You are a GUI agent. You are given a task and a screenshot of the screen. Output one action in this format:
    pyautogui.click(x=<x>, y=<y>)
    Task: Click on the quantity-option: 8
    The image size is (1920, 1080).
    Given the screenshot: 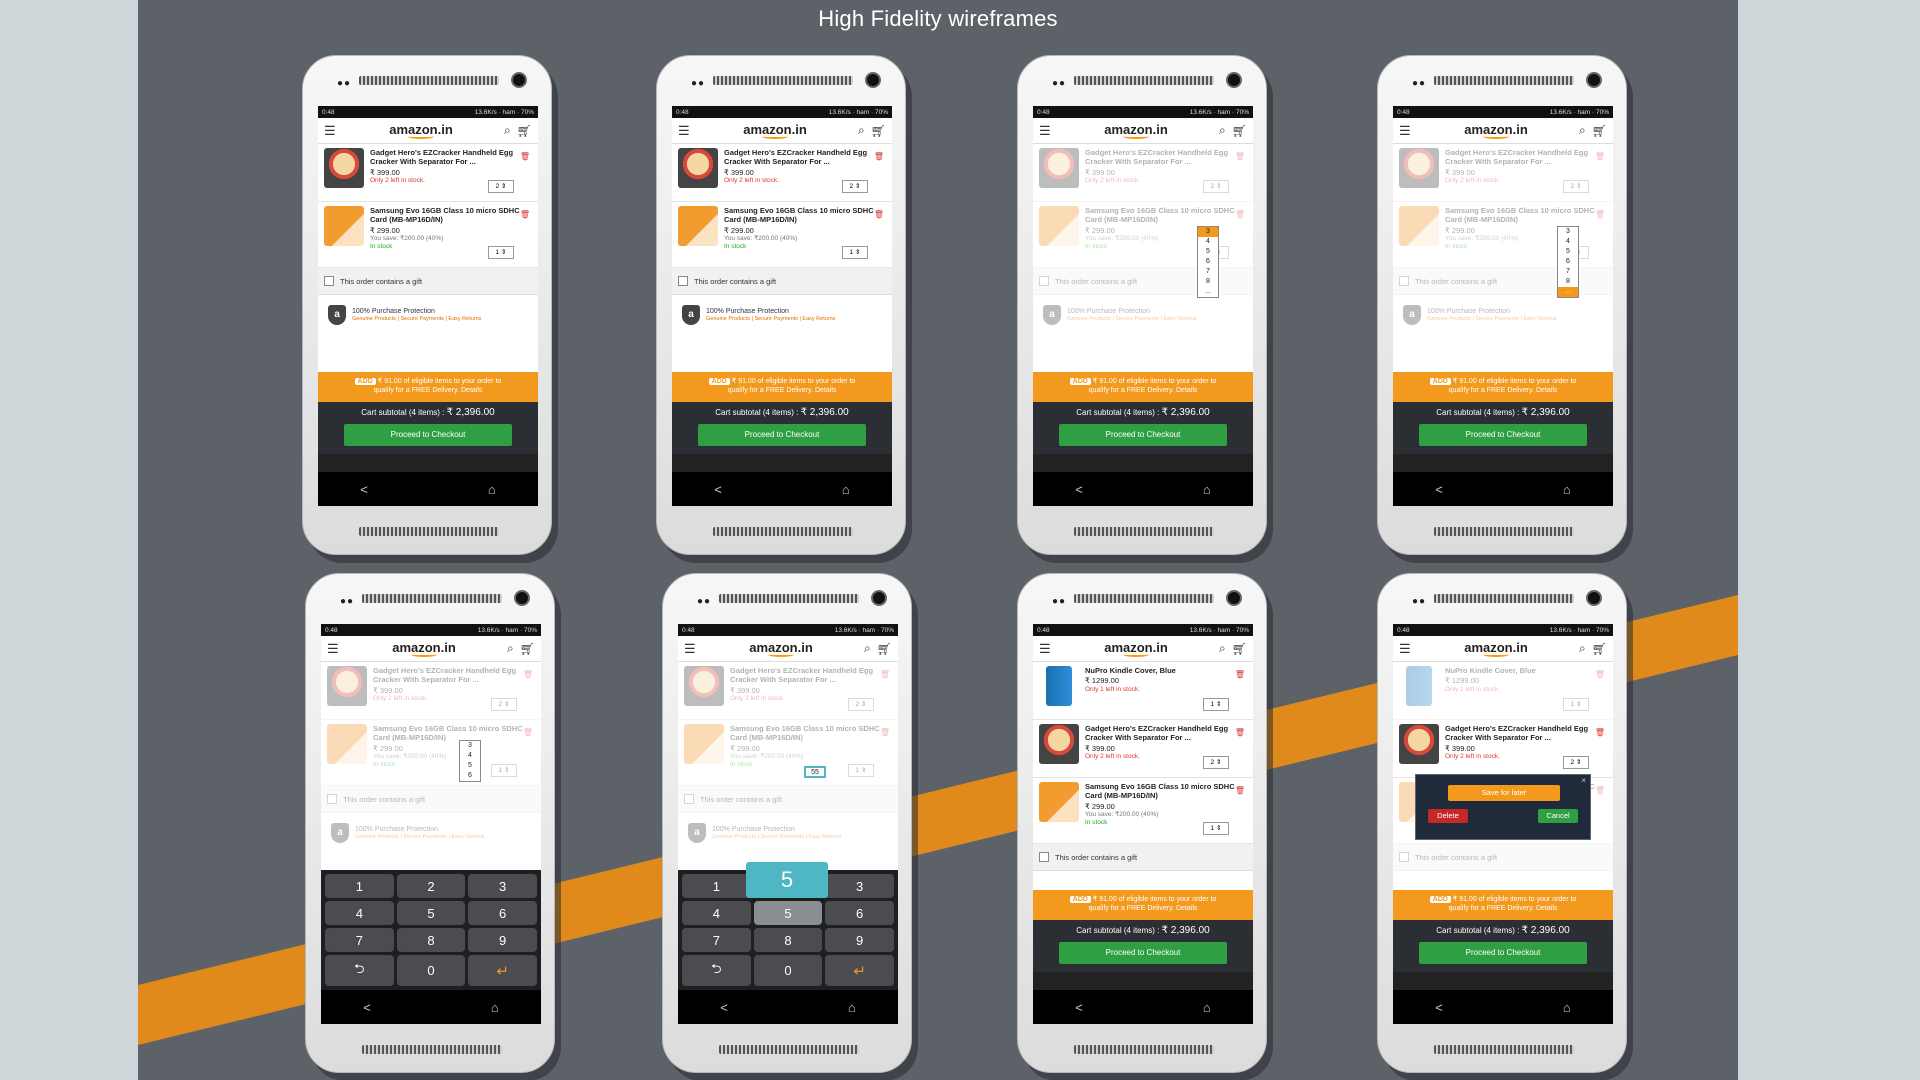 What is the action you would take?
    pyautogui.click(x=1208, y=282)
    